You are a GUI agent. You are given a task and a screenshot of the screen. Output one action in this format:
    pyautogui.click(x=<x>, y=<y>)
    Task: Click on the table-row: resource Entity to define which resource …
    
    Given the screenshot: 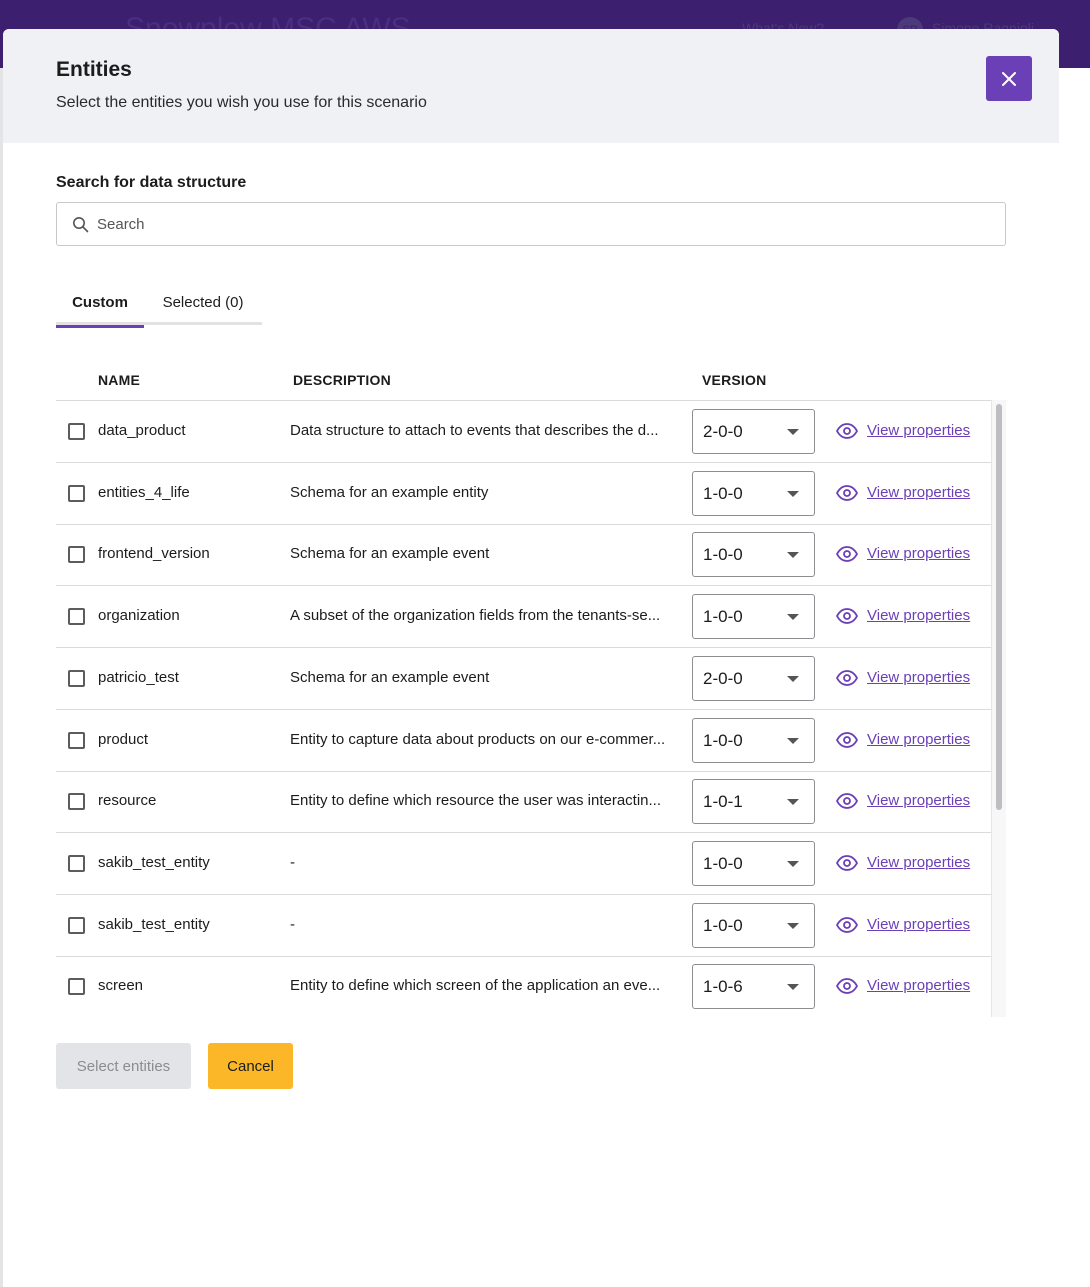 What is the action you would take?
    pyautogui.click(x=523, y=802)
    